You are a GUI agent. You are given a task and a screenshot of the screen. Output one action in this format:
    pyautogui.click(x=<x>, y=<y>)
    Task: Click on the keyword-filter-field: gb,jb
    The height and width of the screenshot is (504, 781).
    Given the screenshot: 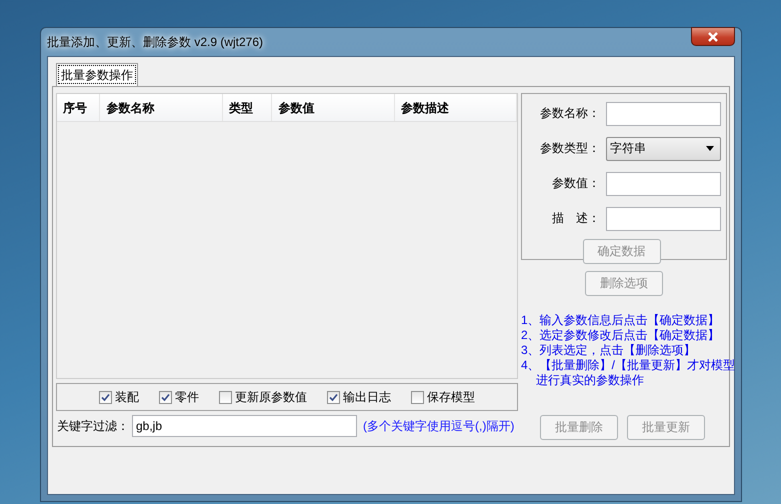 What is the action you would take?
    pyautogui.click(x=244, y=426)
    